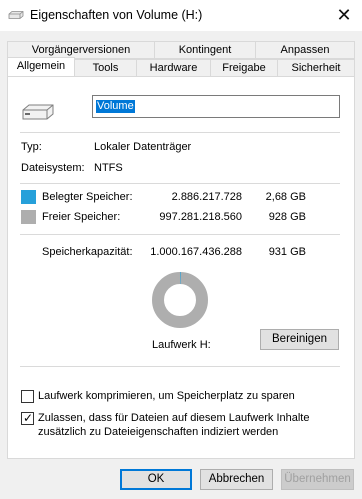 The height and width of the screenshot is (499, 362). Describe the element at coordinates (287, 252) in the screenshot. I see `capacity-size: 931 GB` at that location.